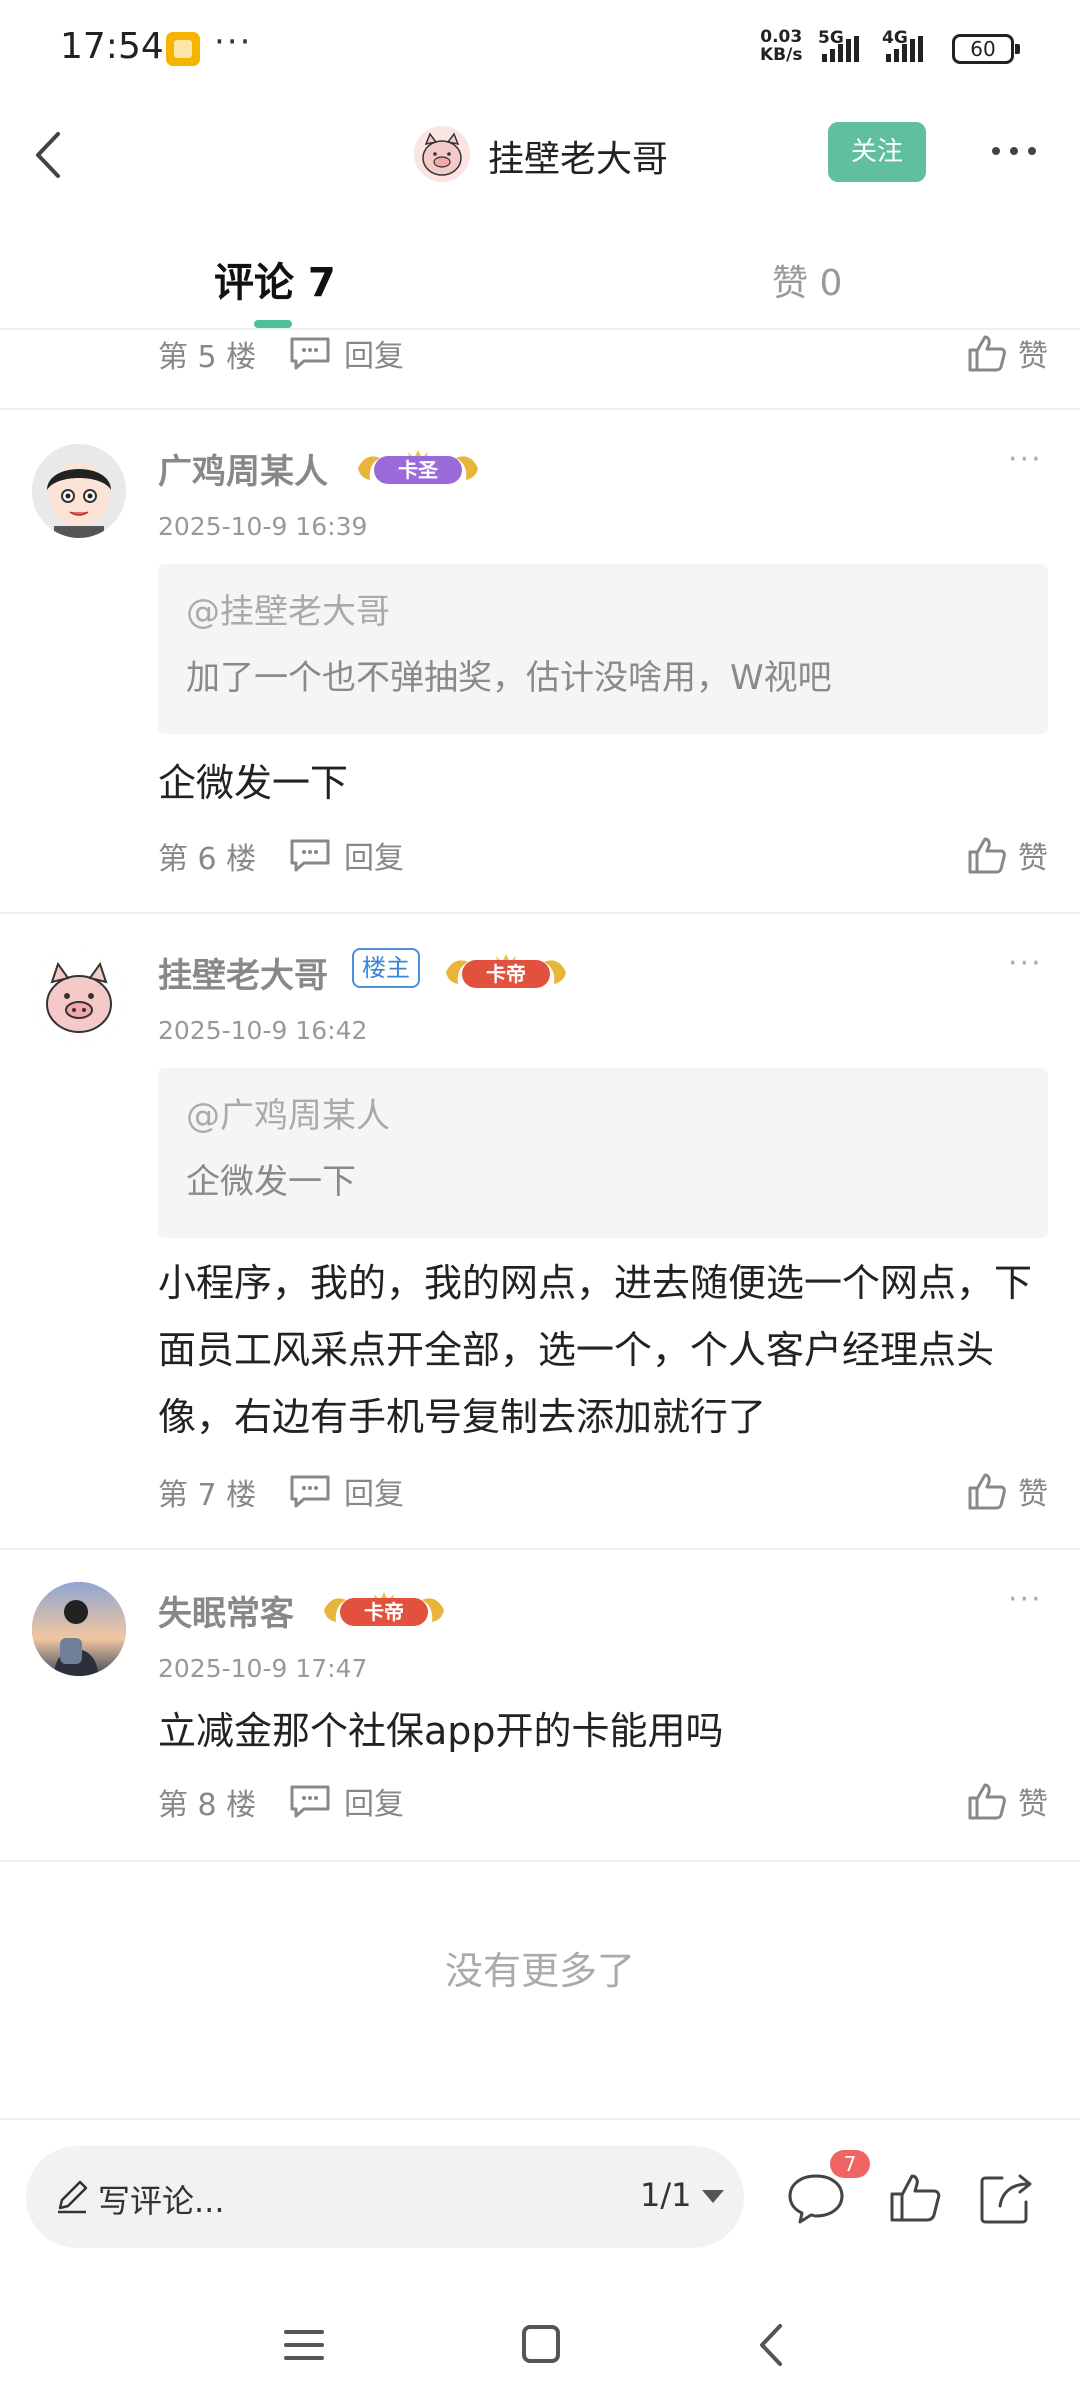 The width and height of the screenshot is (1080, 2400). I want to click on share-icon, so click(1006, 2199).